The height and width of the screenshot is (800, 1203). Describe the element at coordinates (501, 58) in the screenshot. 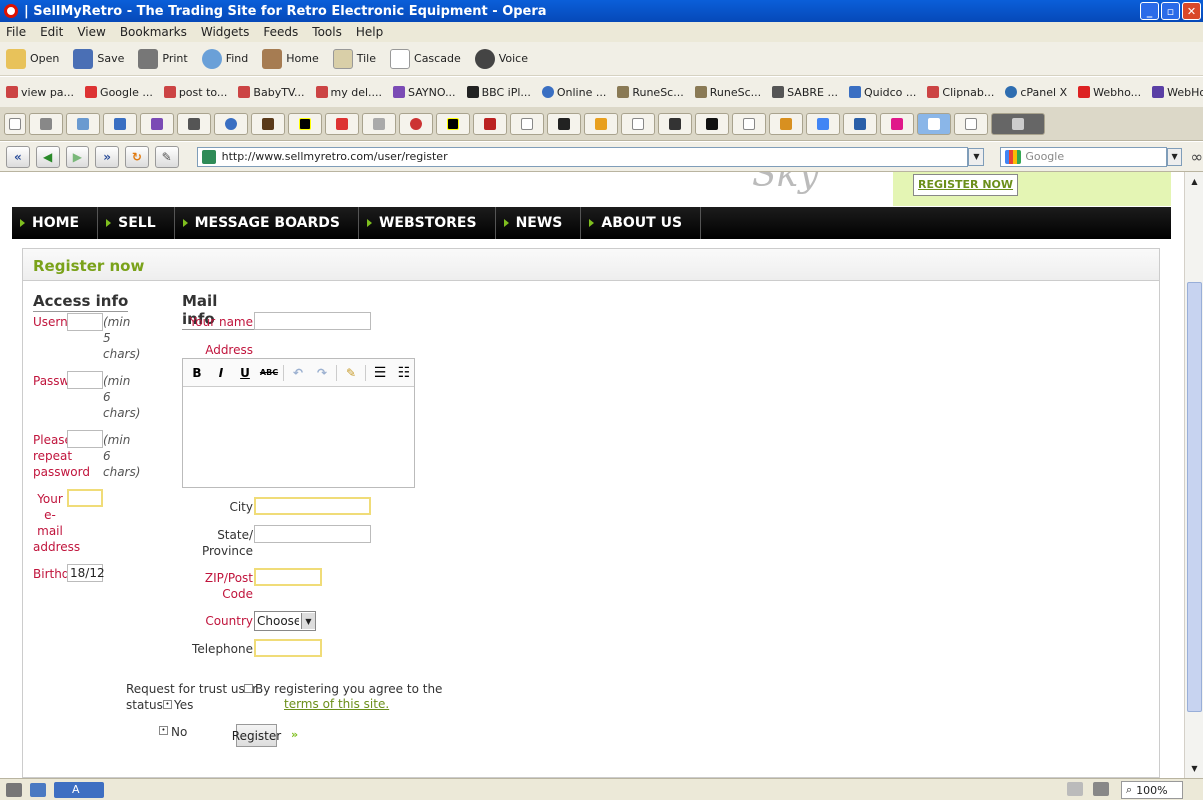

I see `voice-button: Voice` at that location.